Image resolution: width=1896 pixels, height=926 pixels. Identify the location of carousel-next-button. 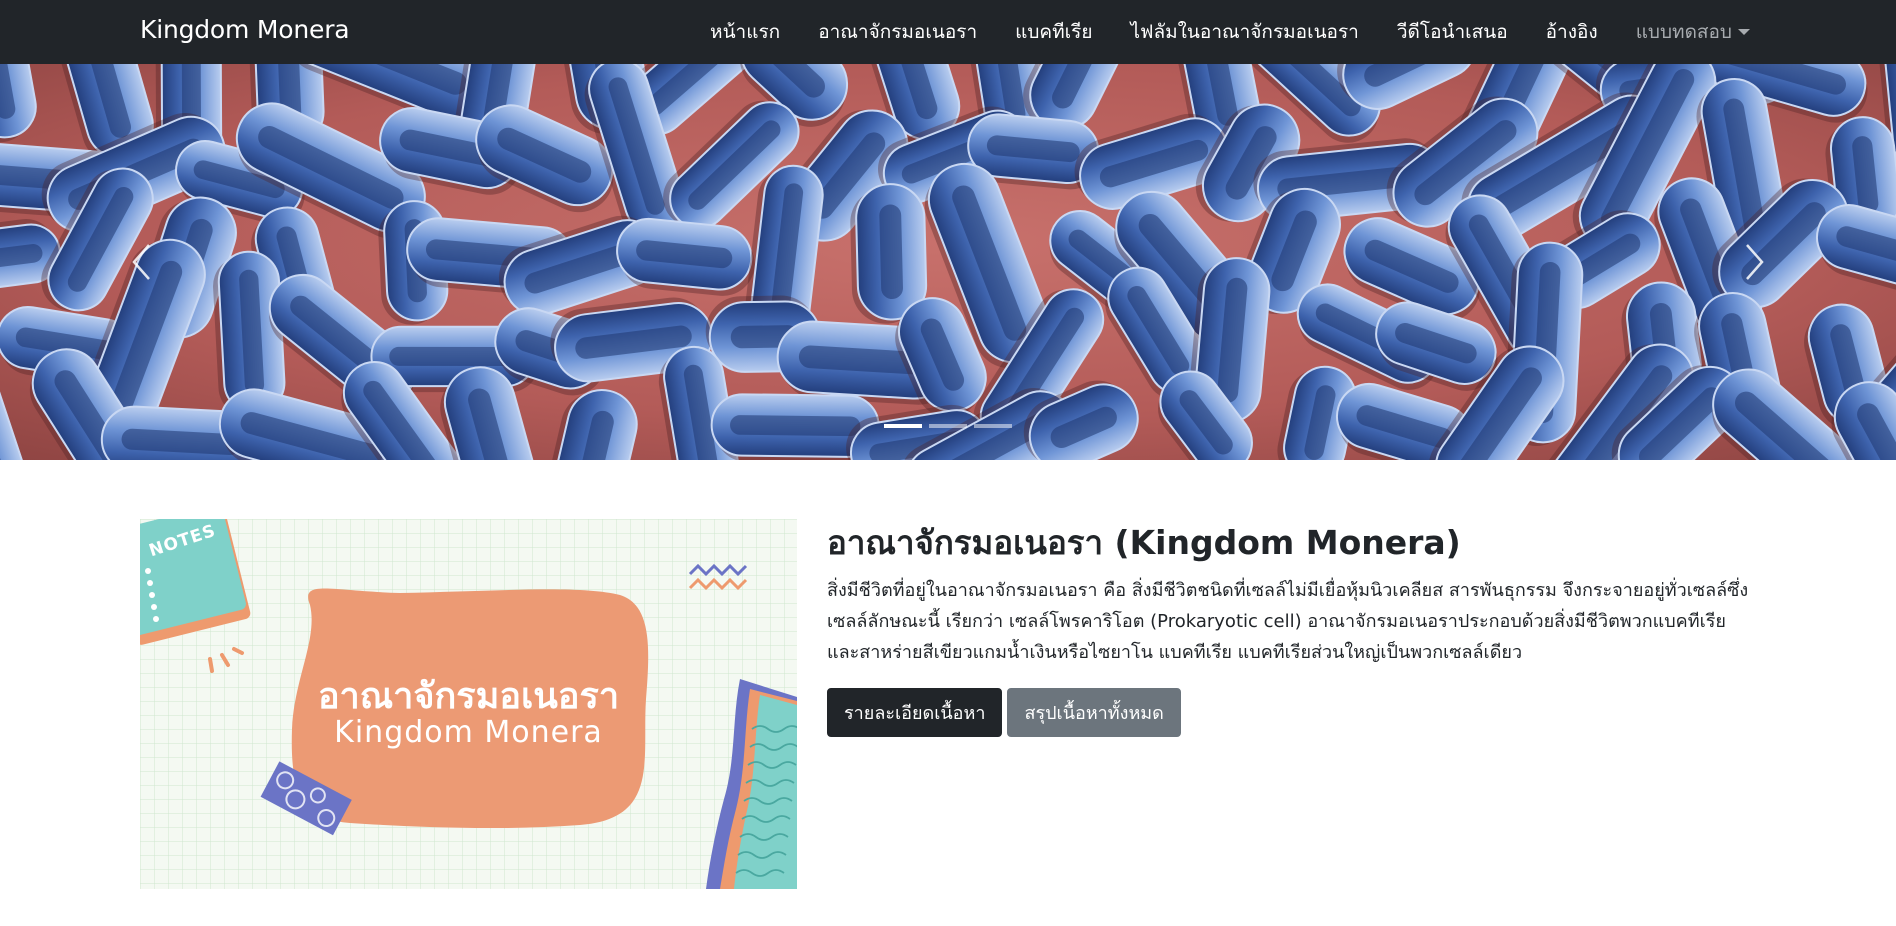
(1755, 262).